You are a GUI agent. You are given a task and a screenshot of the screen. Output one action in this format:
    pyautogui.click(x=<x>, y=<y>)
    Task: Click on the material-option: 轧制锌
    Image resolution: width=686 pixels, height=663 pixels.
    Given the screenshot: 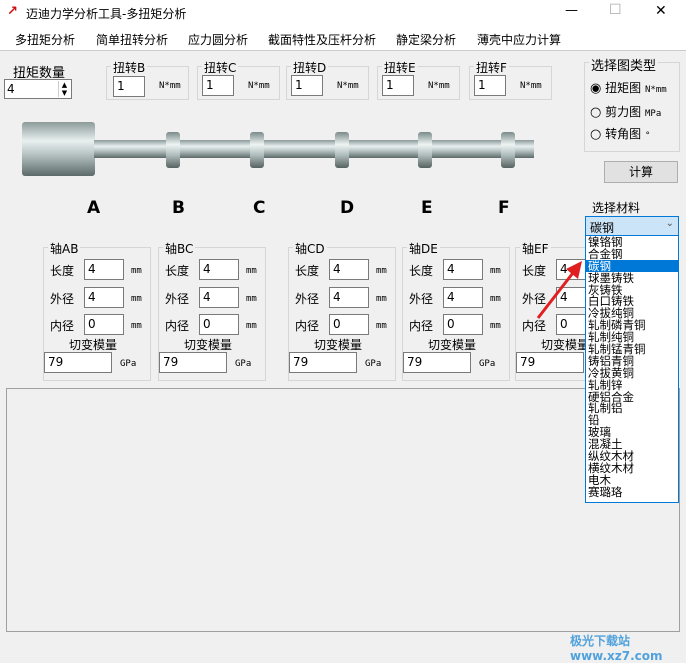 What is the action you would take?
    pyautogui.click(x=632, y=385)
    